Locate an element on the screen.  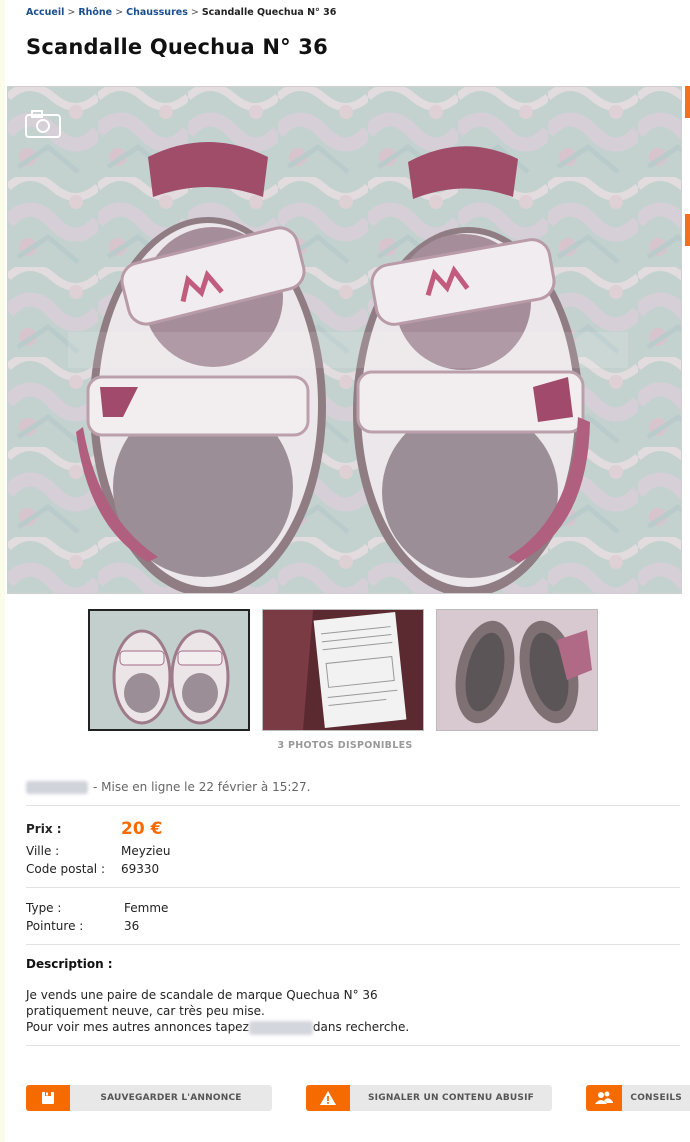
page-title: Scandalle Quechua N° 36 is located at coordinates (177, 47).